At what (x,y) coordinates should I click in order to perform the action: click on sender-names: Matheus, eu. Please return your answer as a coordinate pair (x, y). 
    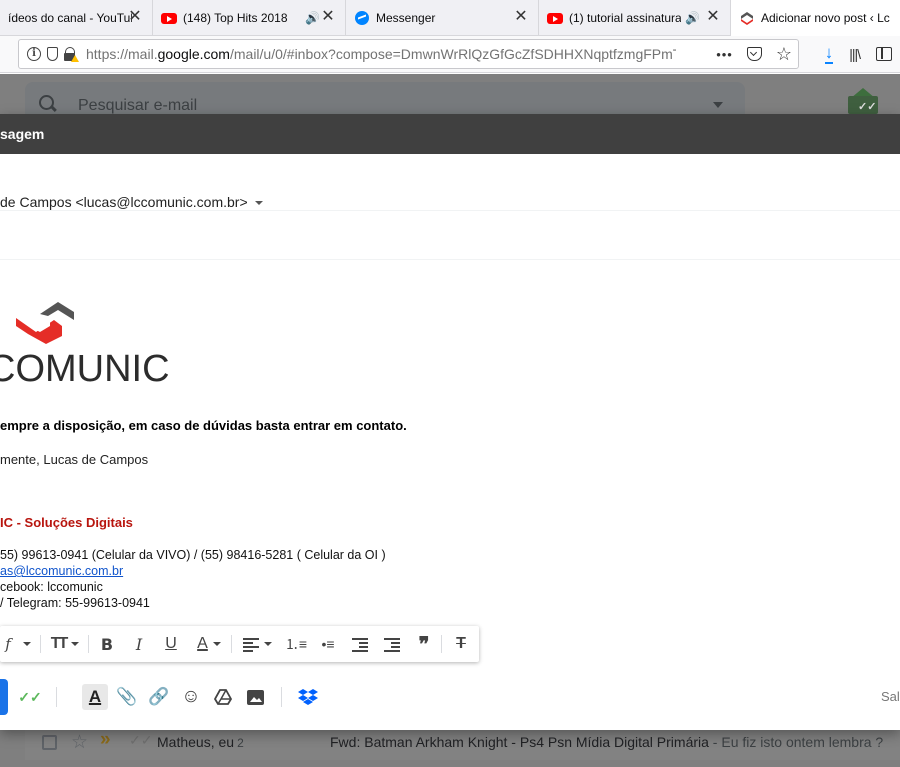
    Looking at the image, I should click on (196, 742).